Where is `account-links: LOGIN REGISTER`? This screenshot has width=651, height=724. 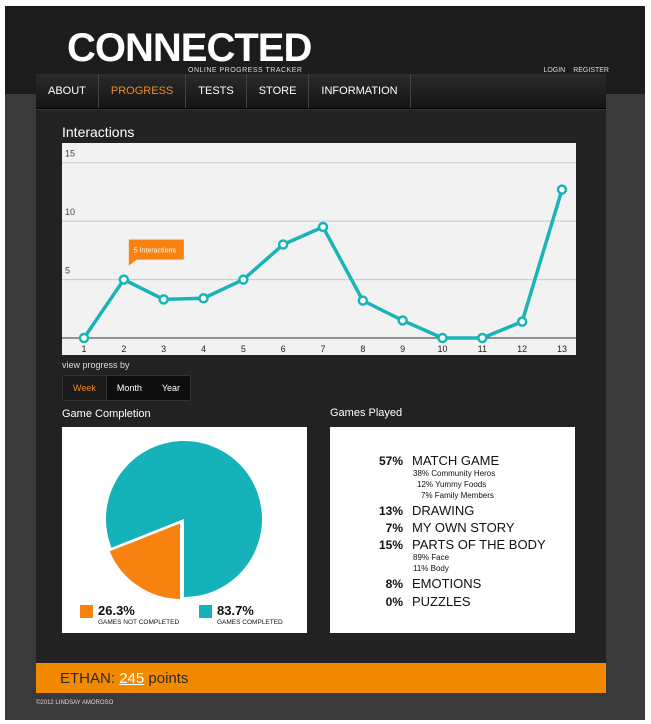
account-links: LOGIN REGISTER is located at coordinates (573, 70).